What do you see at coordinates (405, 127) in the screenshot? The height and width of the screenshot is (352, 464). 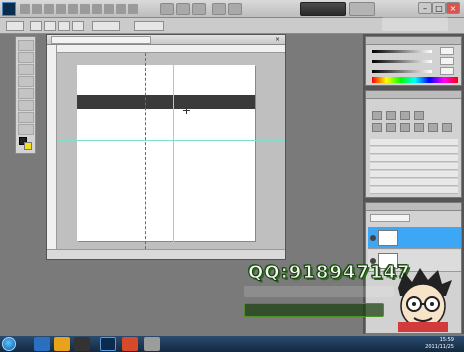 I see `color-balance-icon` at bounding box center [405, 127].